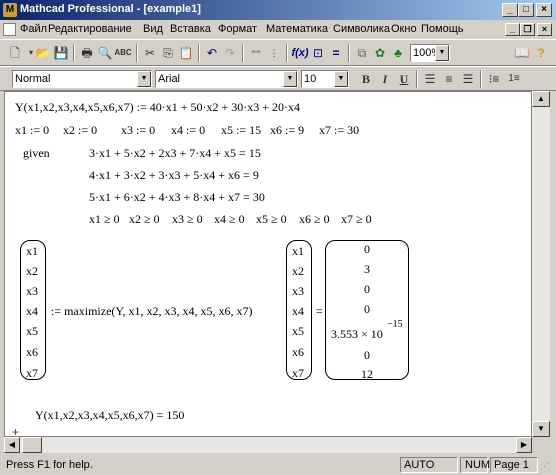 The image size is (556, 475). What do you see at coordinates (367, 269) in the screenshot?
I see `solution-x2: 3` at bounding box center [367, 269].